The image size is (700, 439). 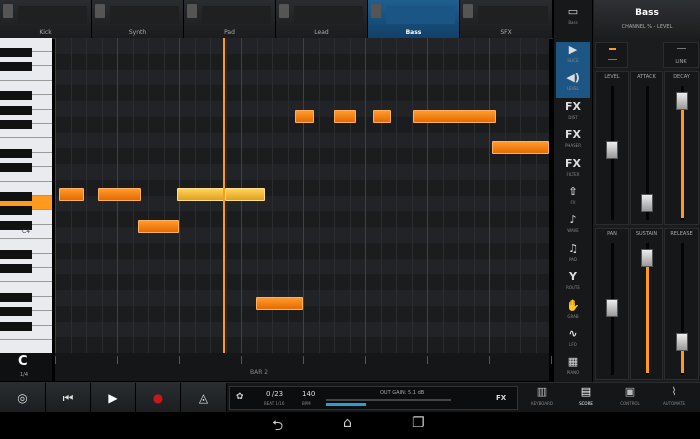 What do you see at coordinates (204, 398) in the screenshot?
I see `metronome-button: ◬` at bounding box center [204, 398].